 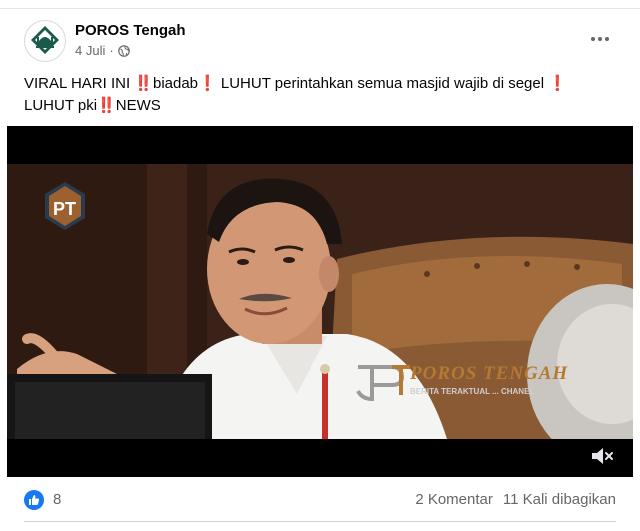 I want to click on page-name-link: POROS Tengah, so click(x=130, y=30).